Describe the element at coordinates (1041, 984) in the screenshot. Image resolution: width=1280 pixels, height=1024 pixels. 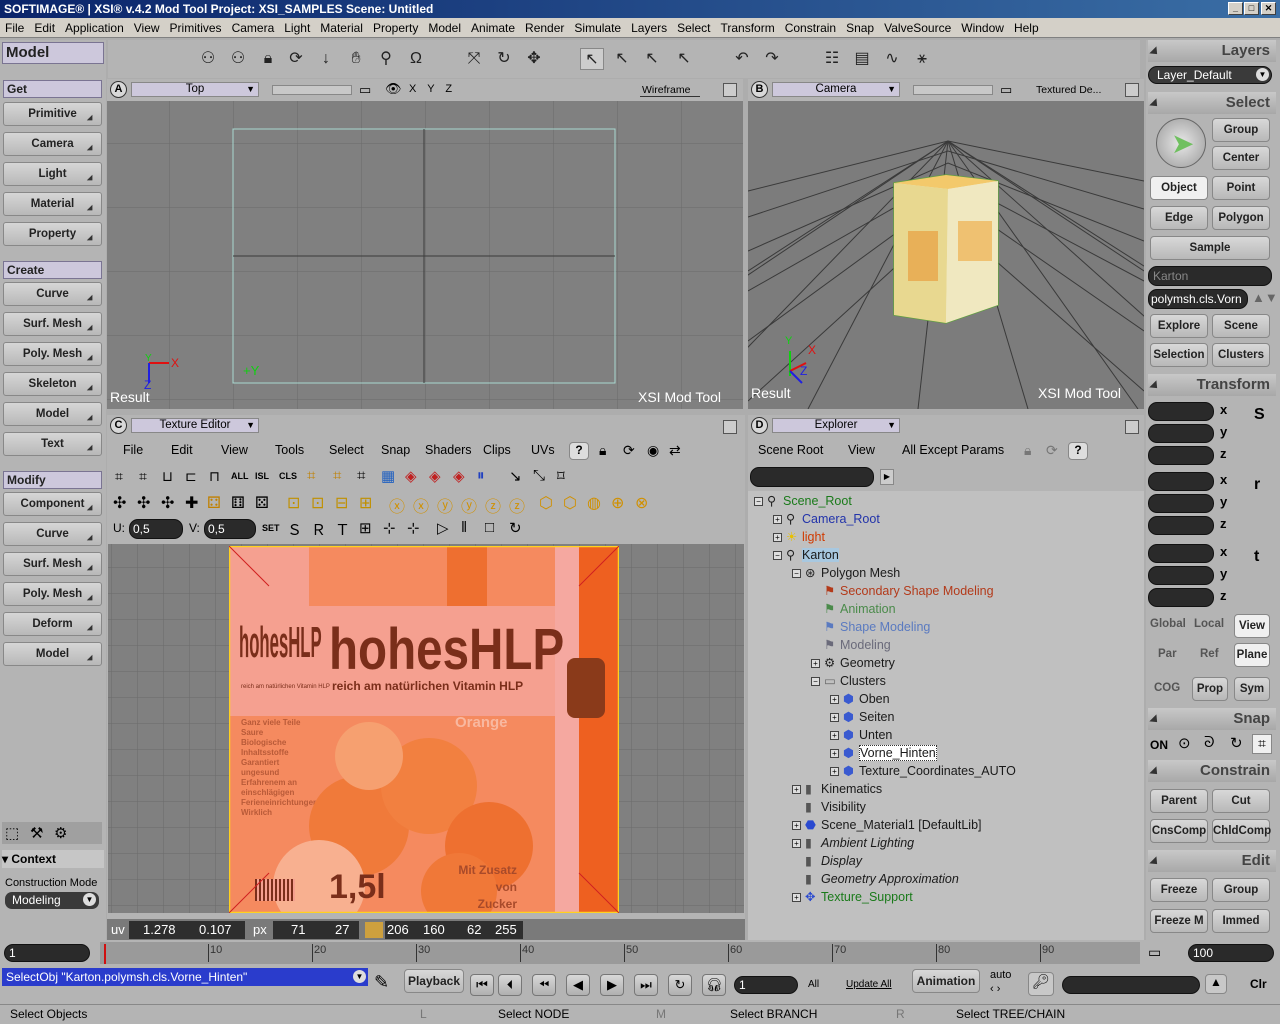
I see `key-icon: 🔑︎` at that location.